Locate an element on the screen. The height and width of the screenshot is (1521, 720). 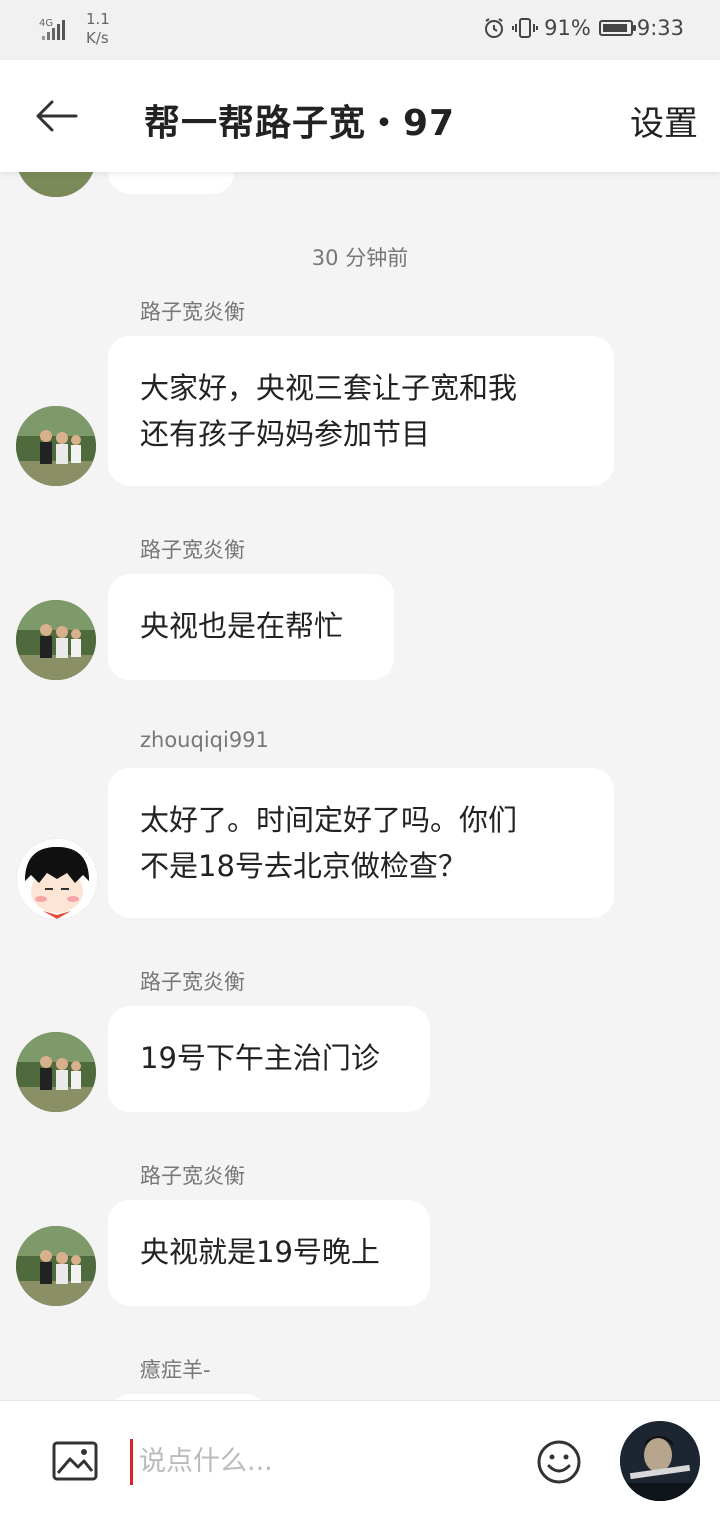
message-line: 太好了。时间定好了吗。你们 is located at coordinates (329, 820).